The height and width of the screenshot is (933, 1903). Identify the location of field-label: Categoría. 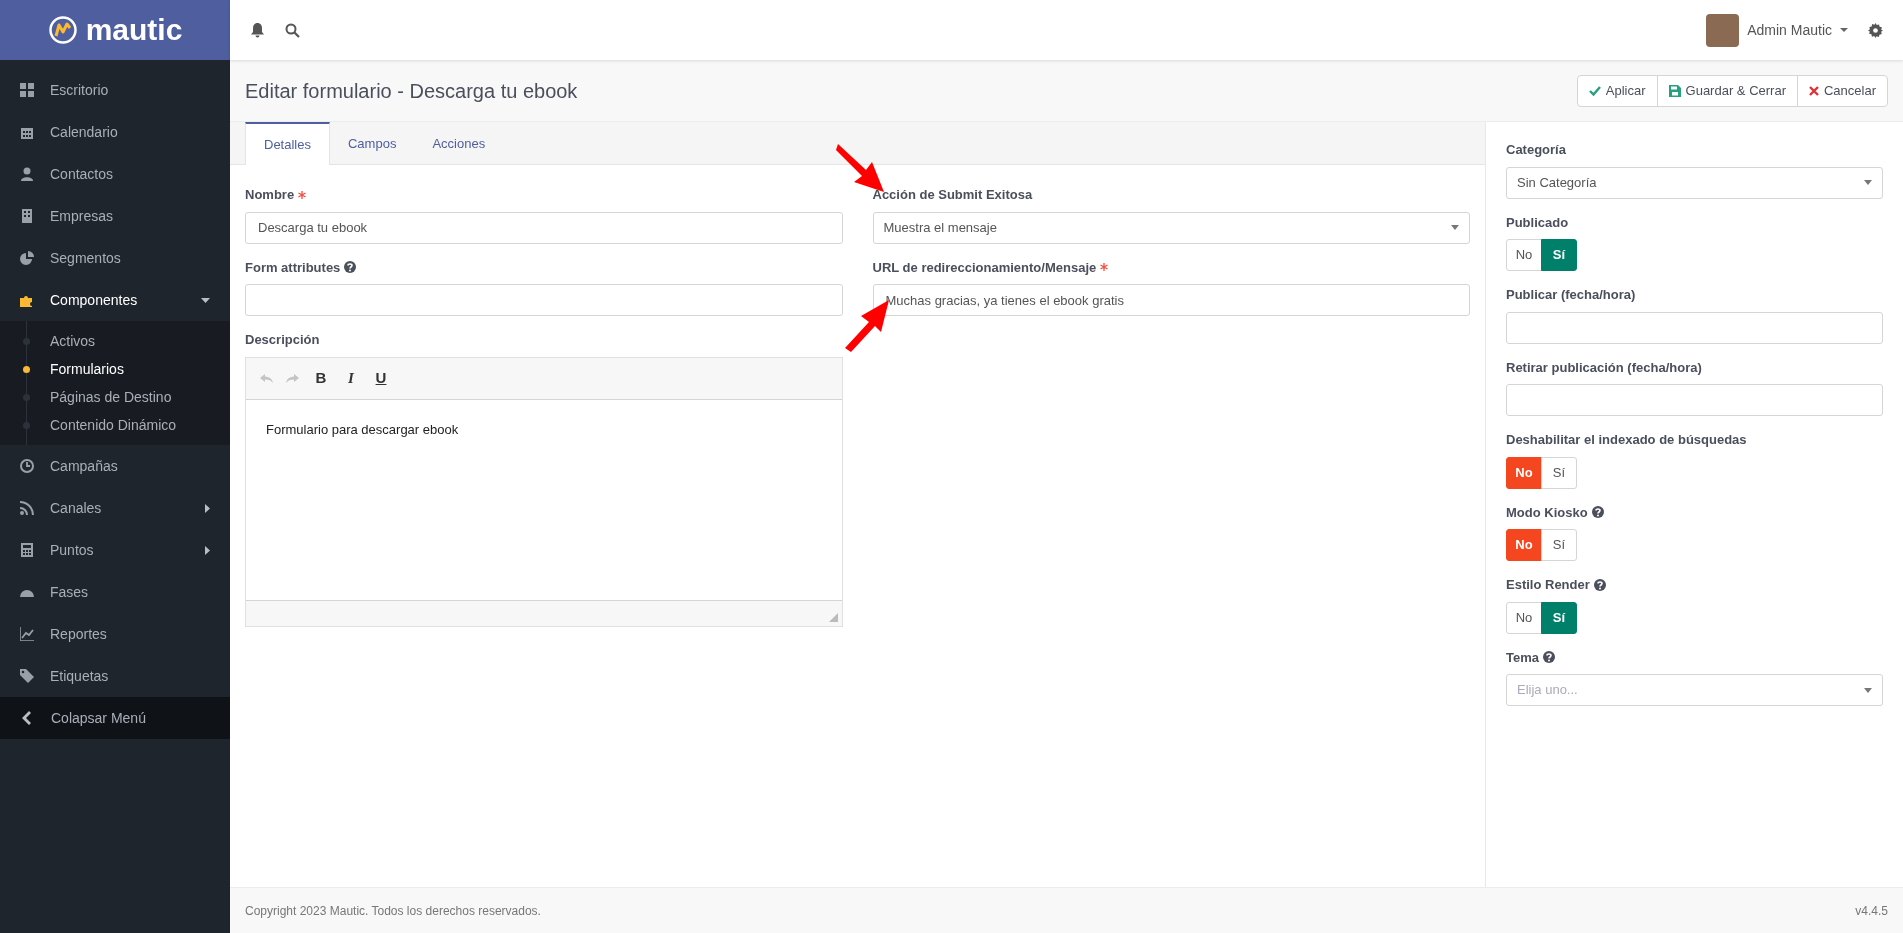
(1536, 150).